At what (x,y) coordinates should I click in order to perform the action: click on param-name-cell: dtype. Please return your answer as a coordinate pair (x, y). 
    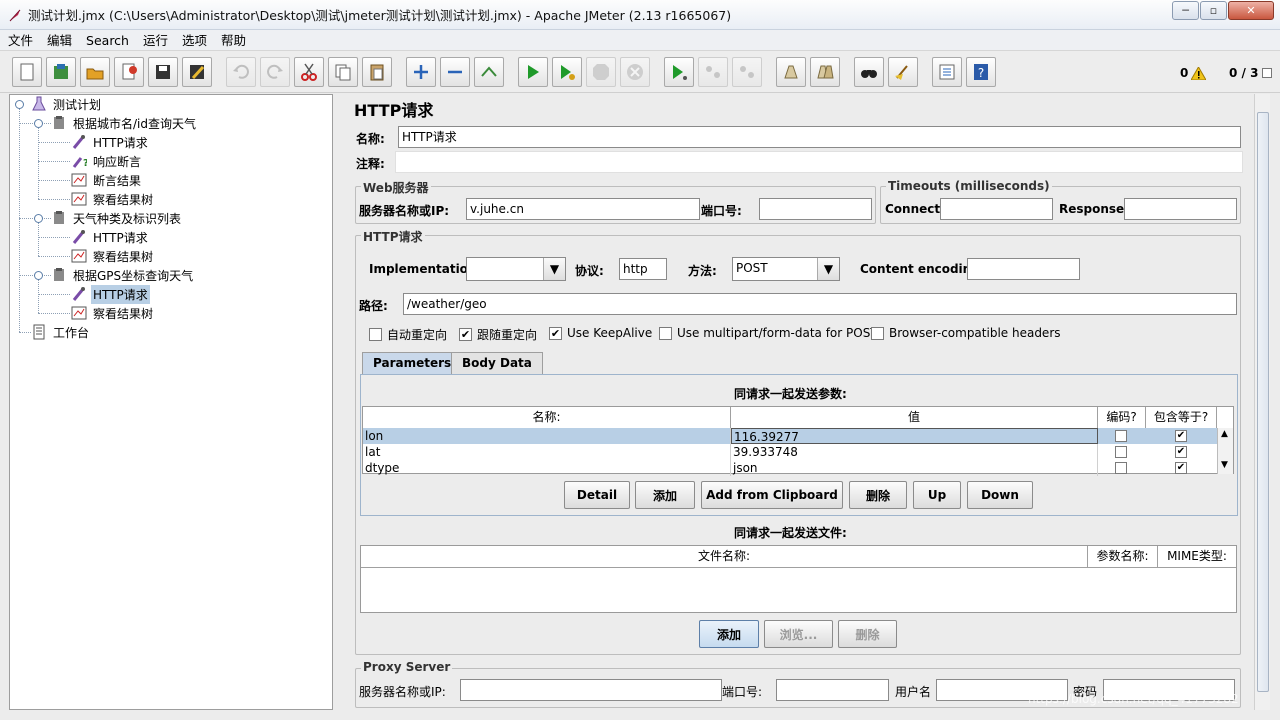
    Looking at the image, I should click on (547, 468).